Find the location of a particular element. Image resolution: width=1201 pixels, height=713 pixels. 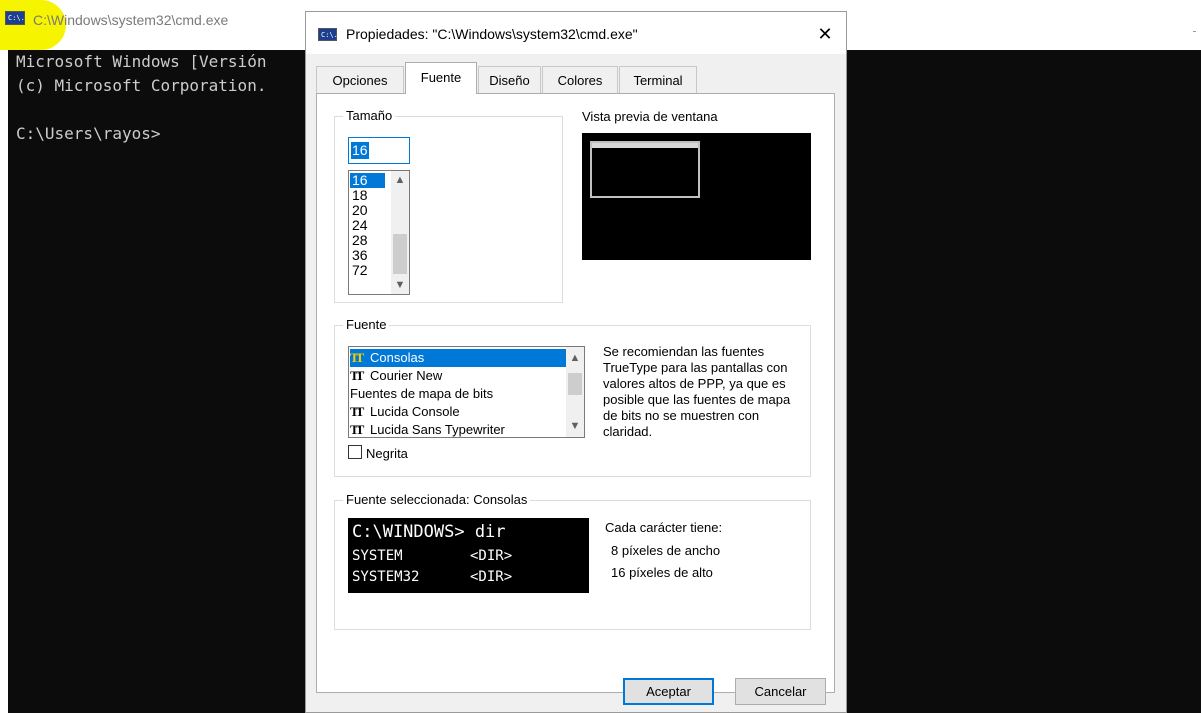

console-line: (c) Microsoft Corporation. is located at coordinates (141, 85).